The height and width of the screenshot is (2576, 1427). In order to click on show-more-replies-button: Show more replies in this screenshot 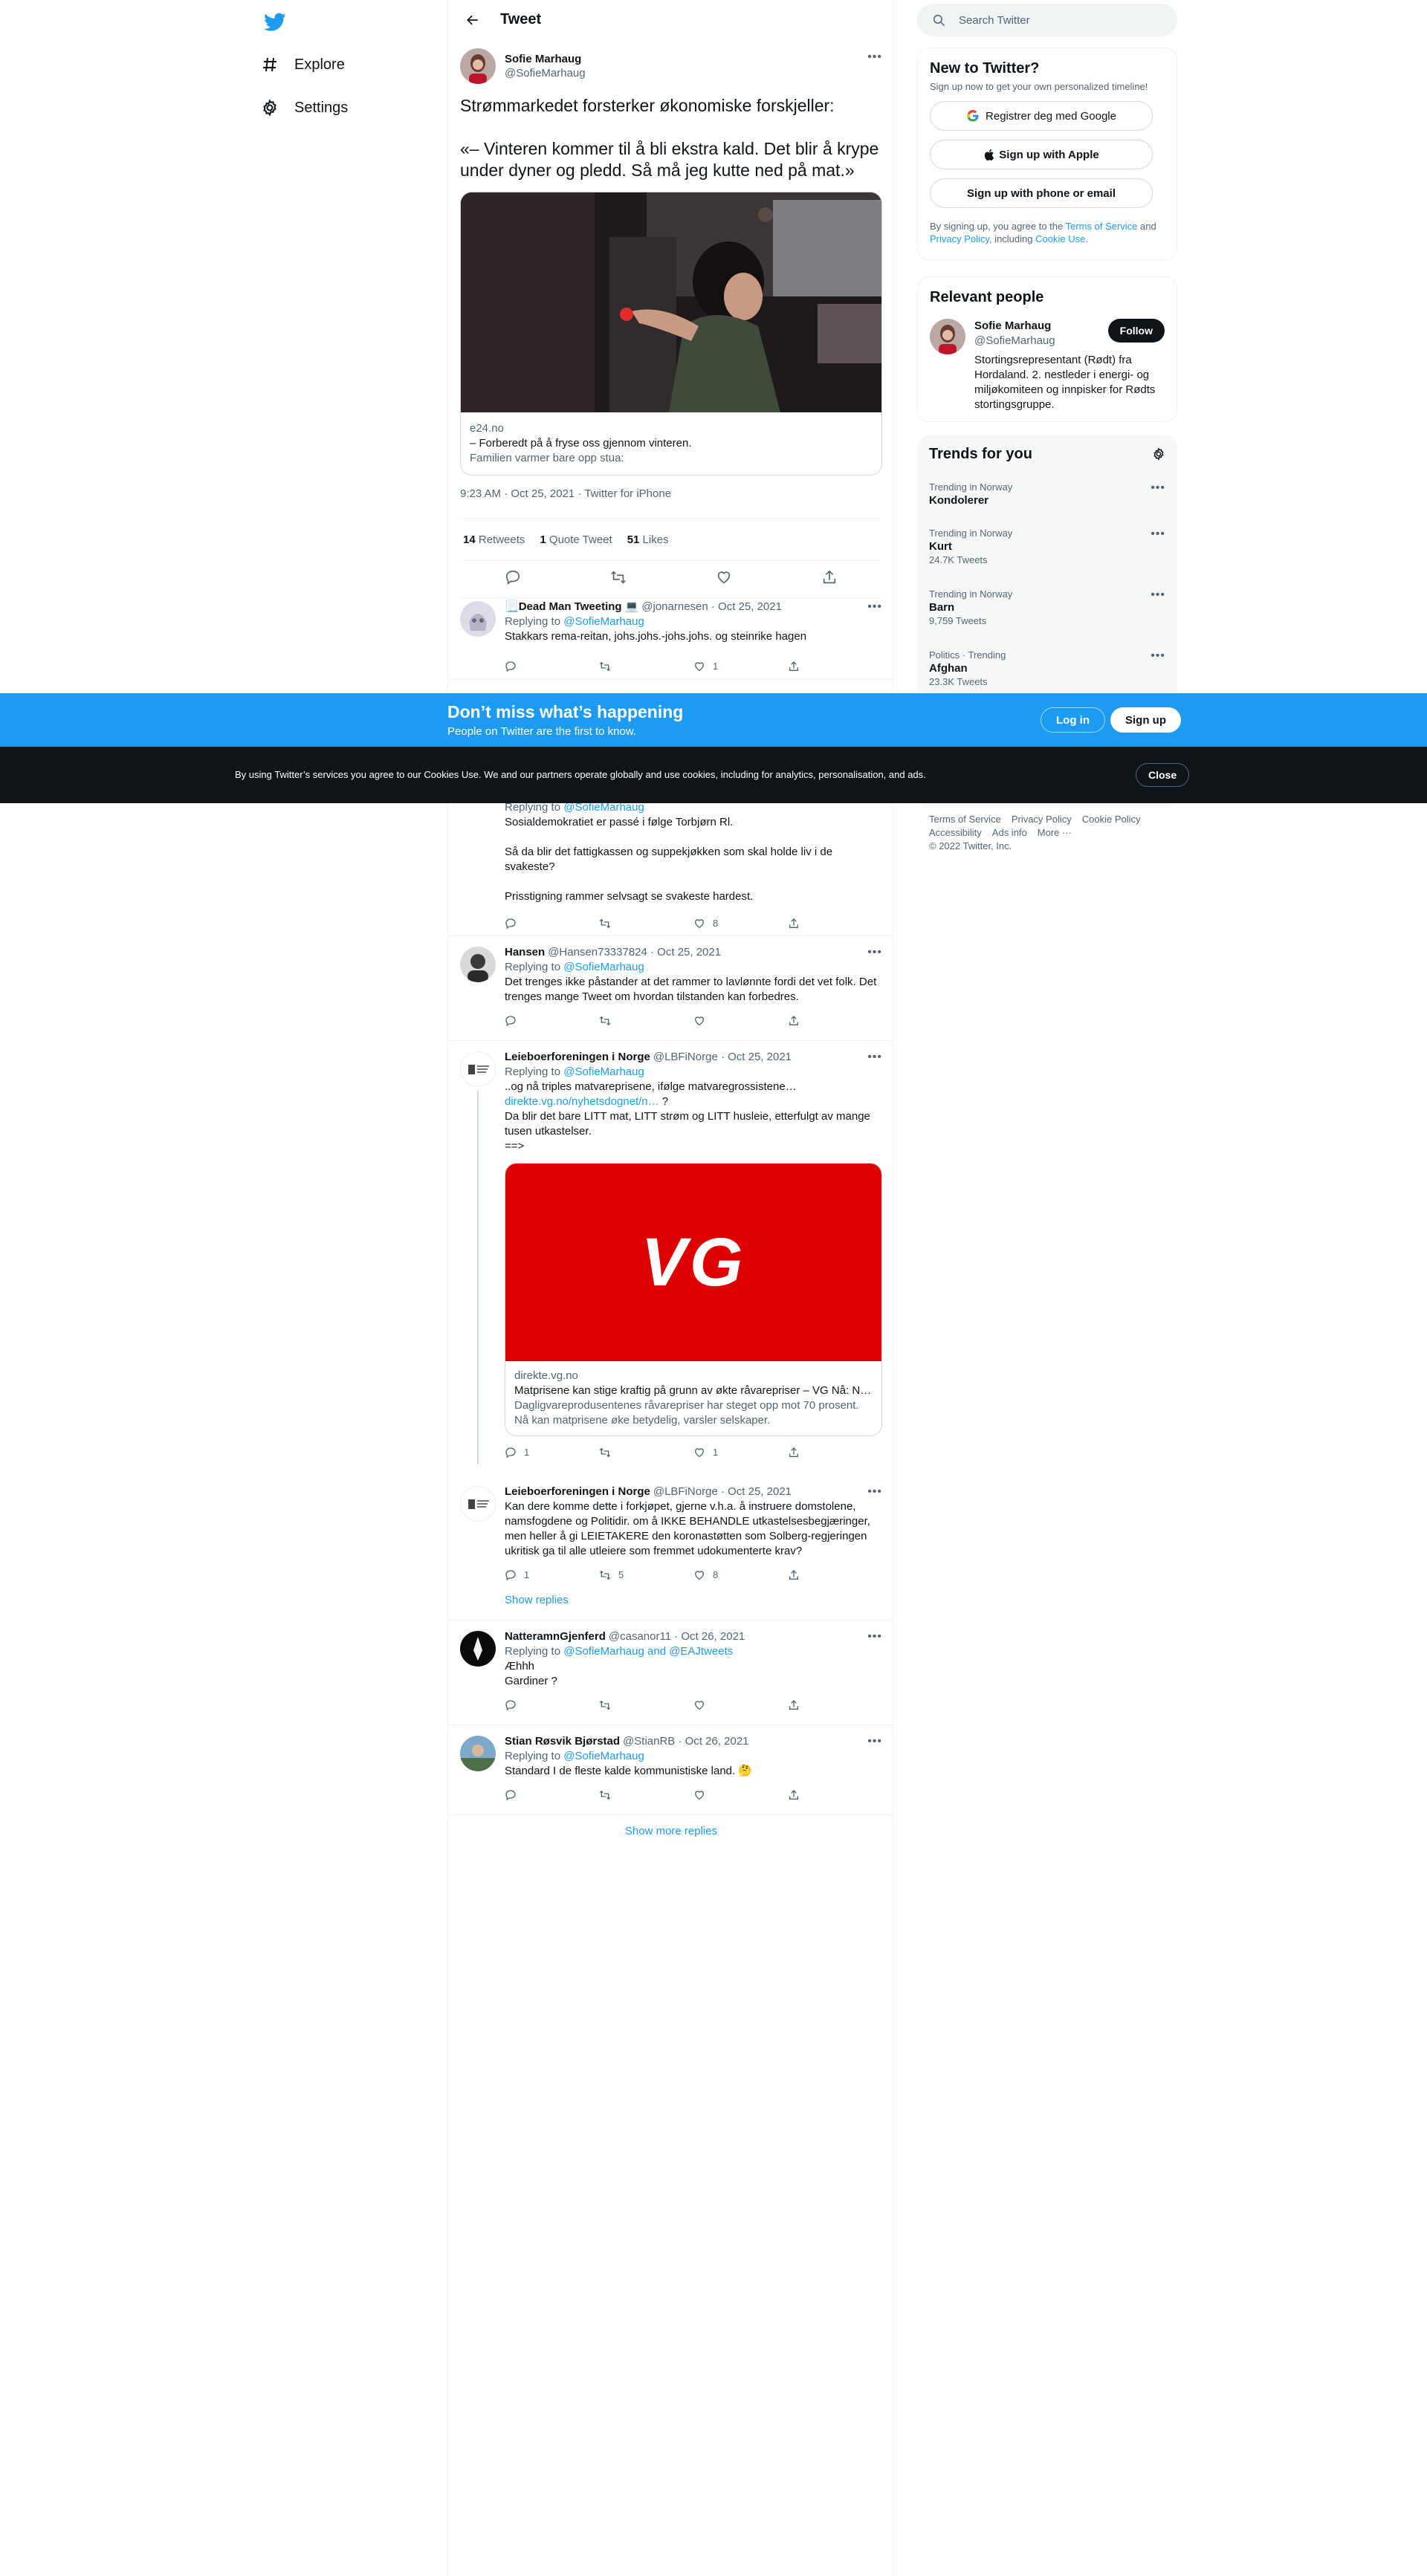, I will do `click(671, 1831)`.